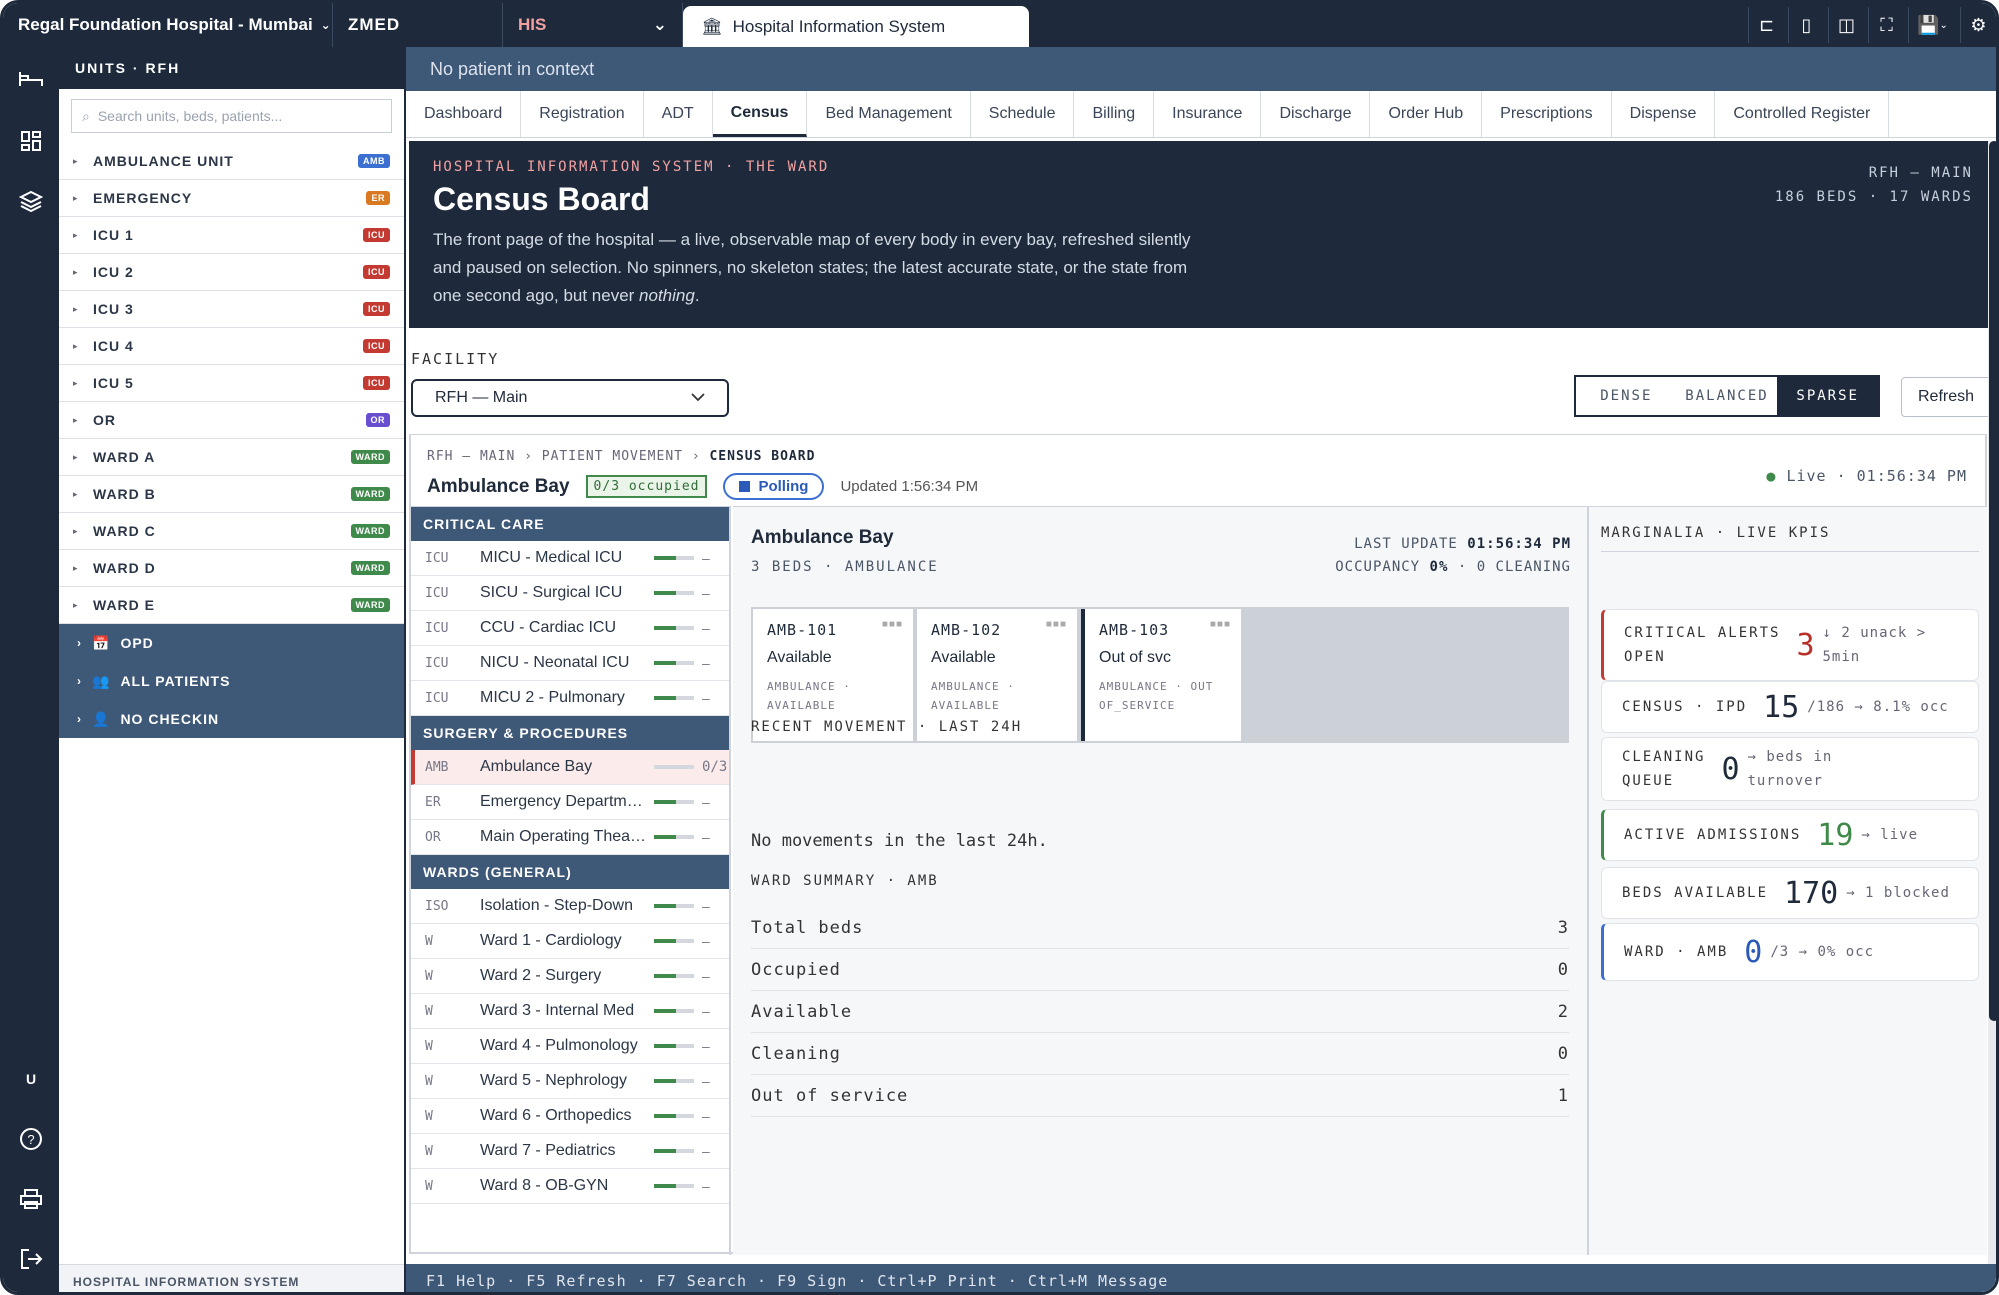  What do you see at coordinates (570, 1011) in the screenshot?
I see `ward-list-item: W Ward 3 - Internal Med –` at bounding box center [570, 1011].